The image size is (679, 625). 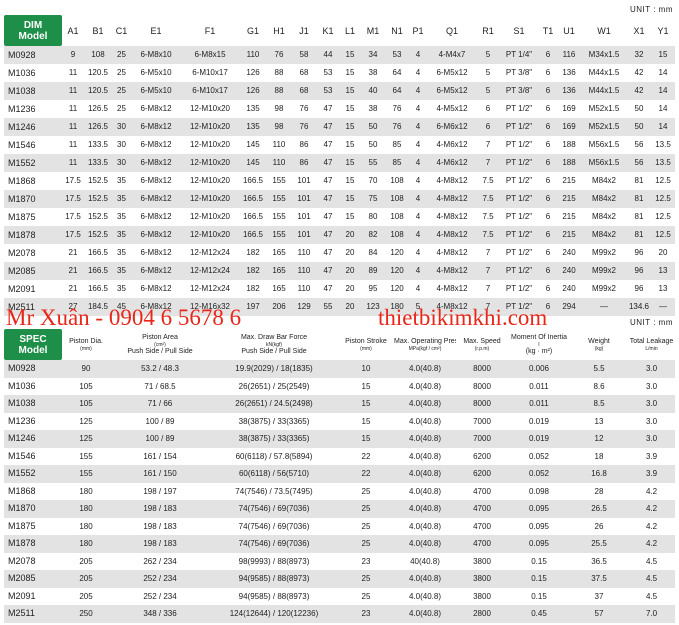 What do you see at coordinates (210, 235) in the screenshot?
I see `table-cell: 12-M10x20` at bounding box center [210, 235].